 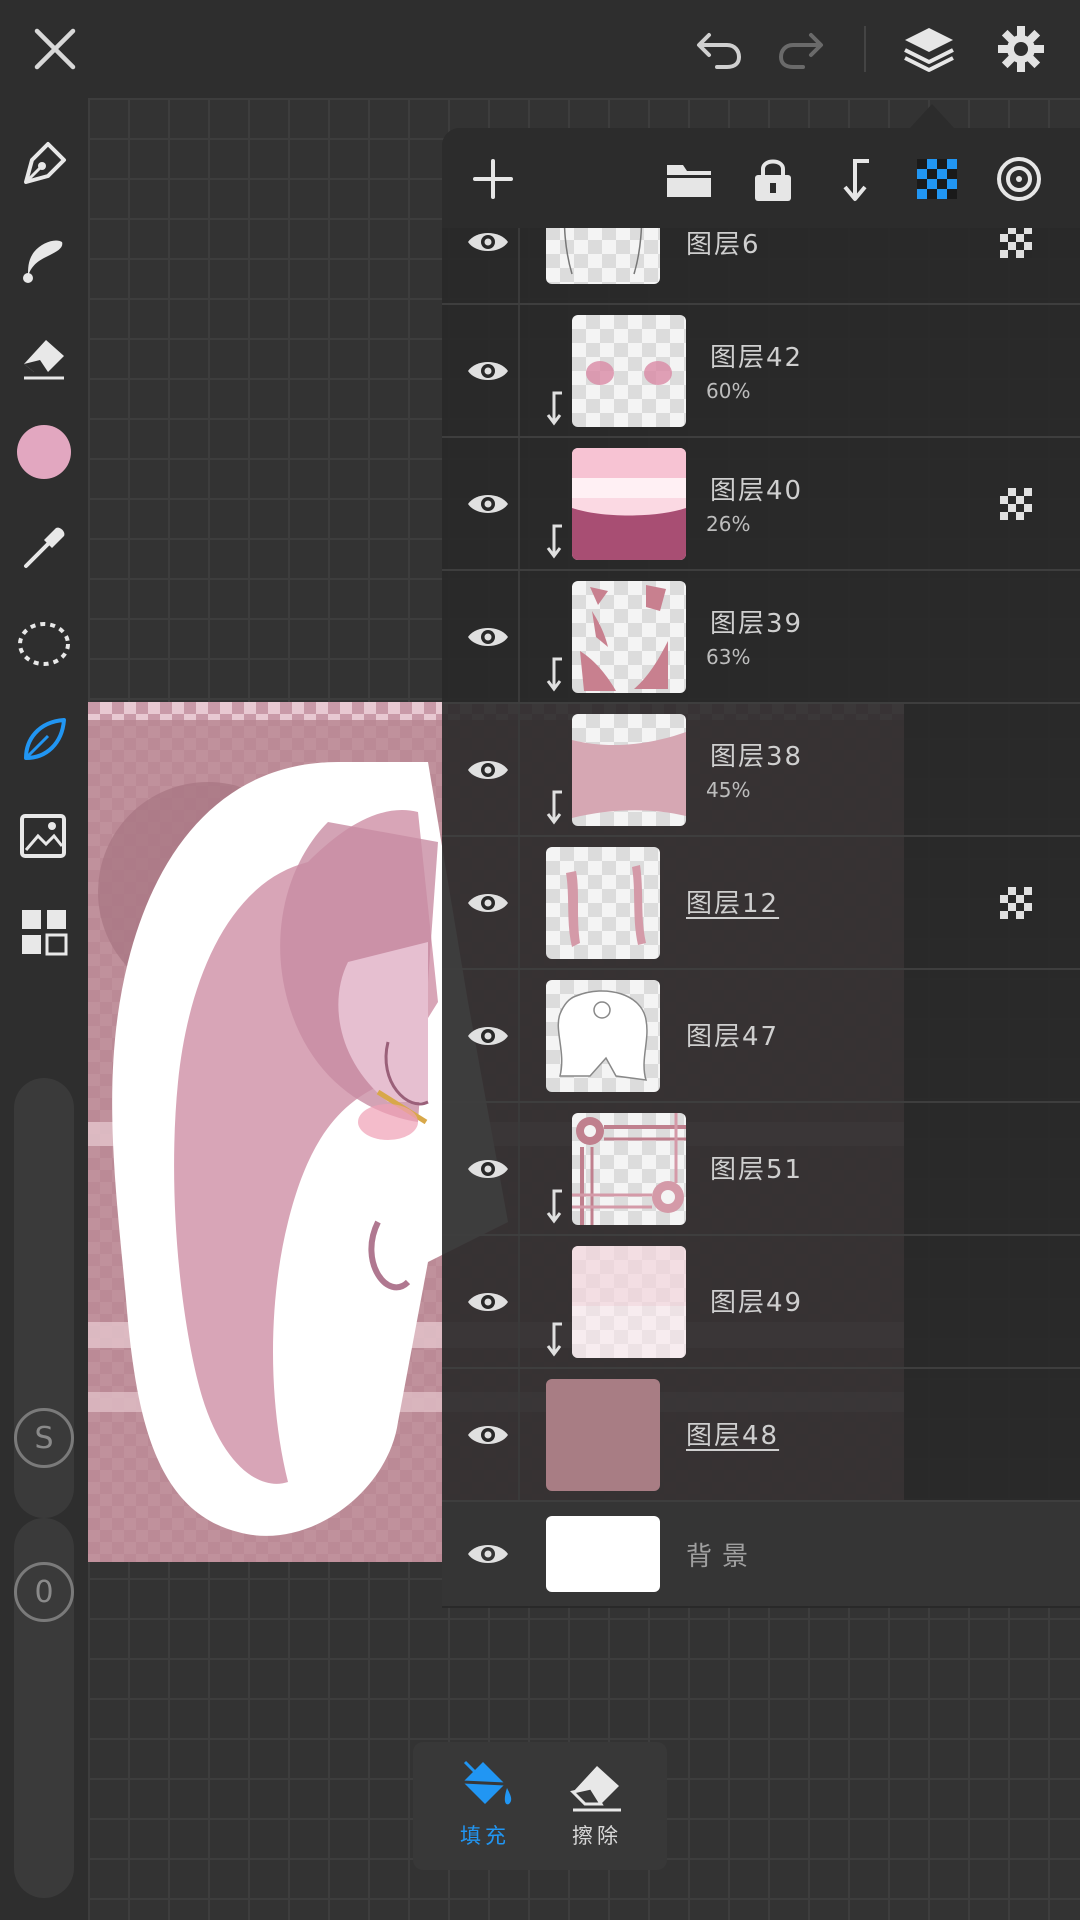 What do you see at coordinates (44, 164) in the screenshot?
I see `pen-icon` at bounding box center [44, 164].